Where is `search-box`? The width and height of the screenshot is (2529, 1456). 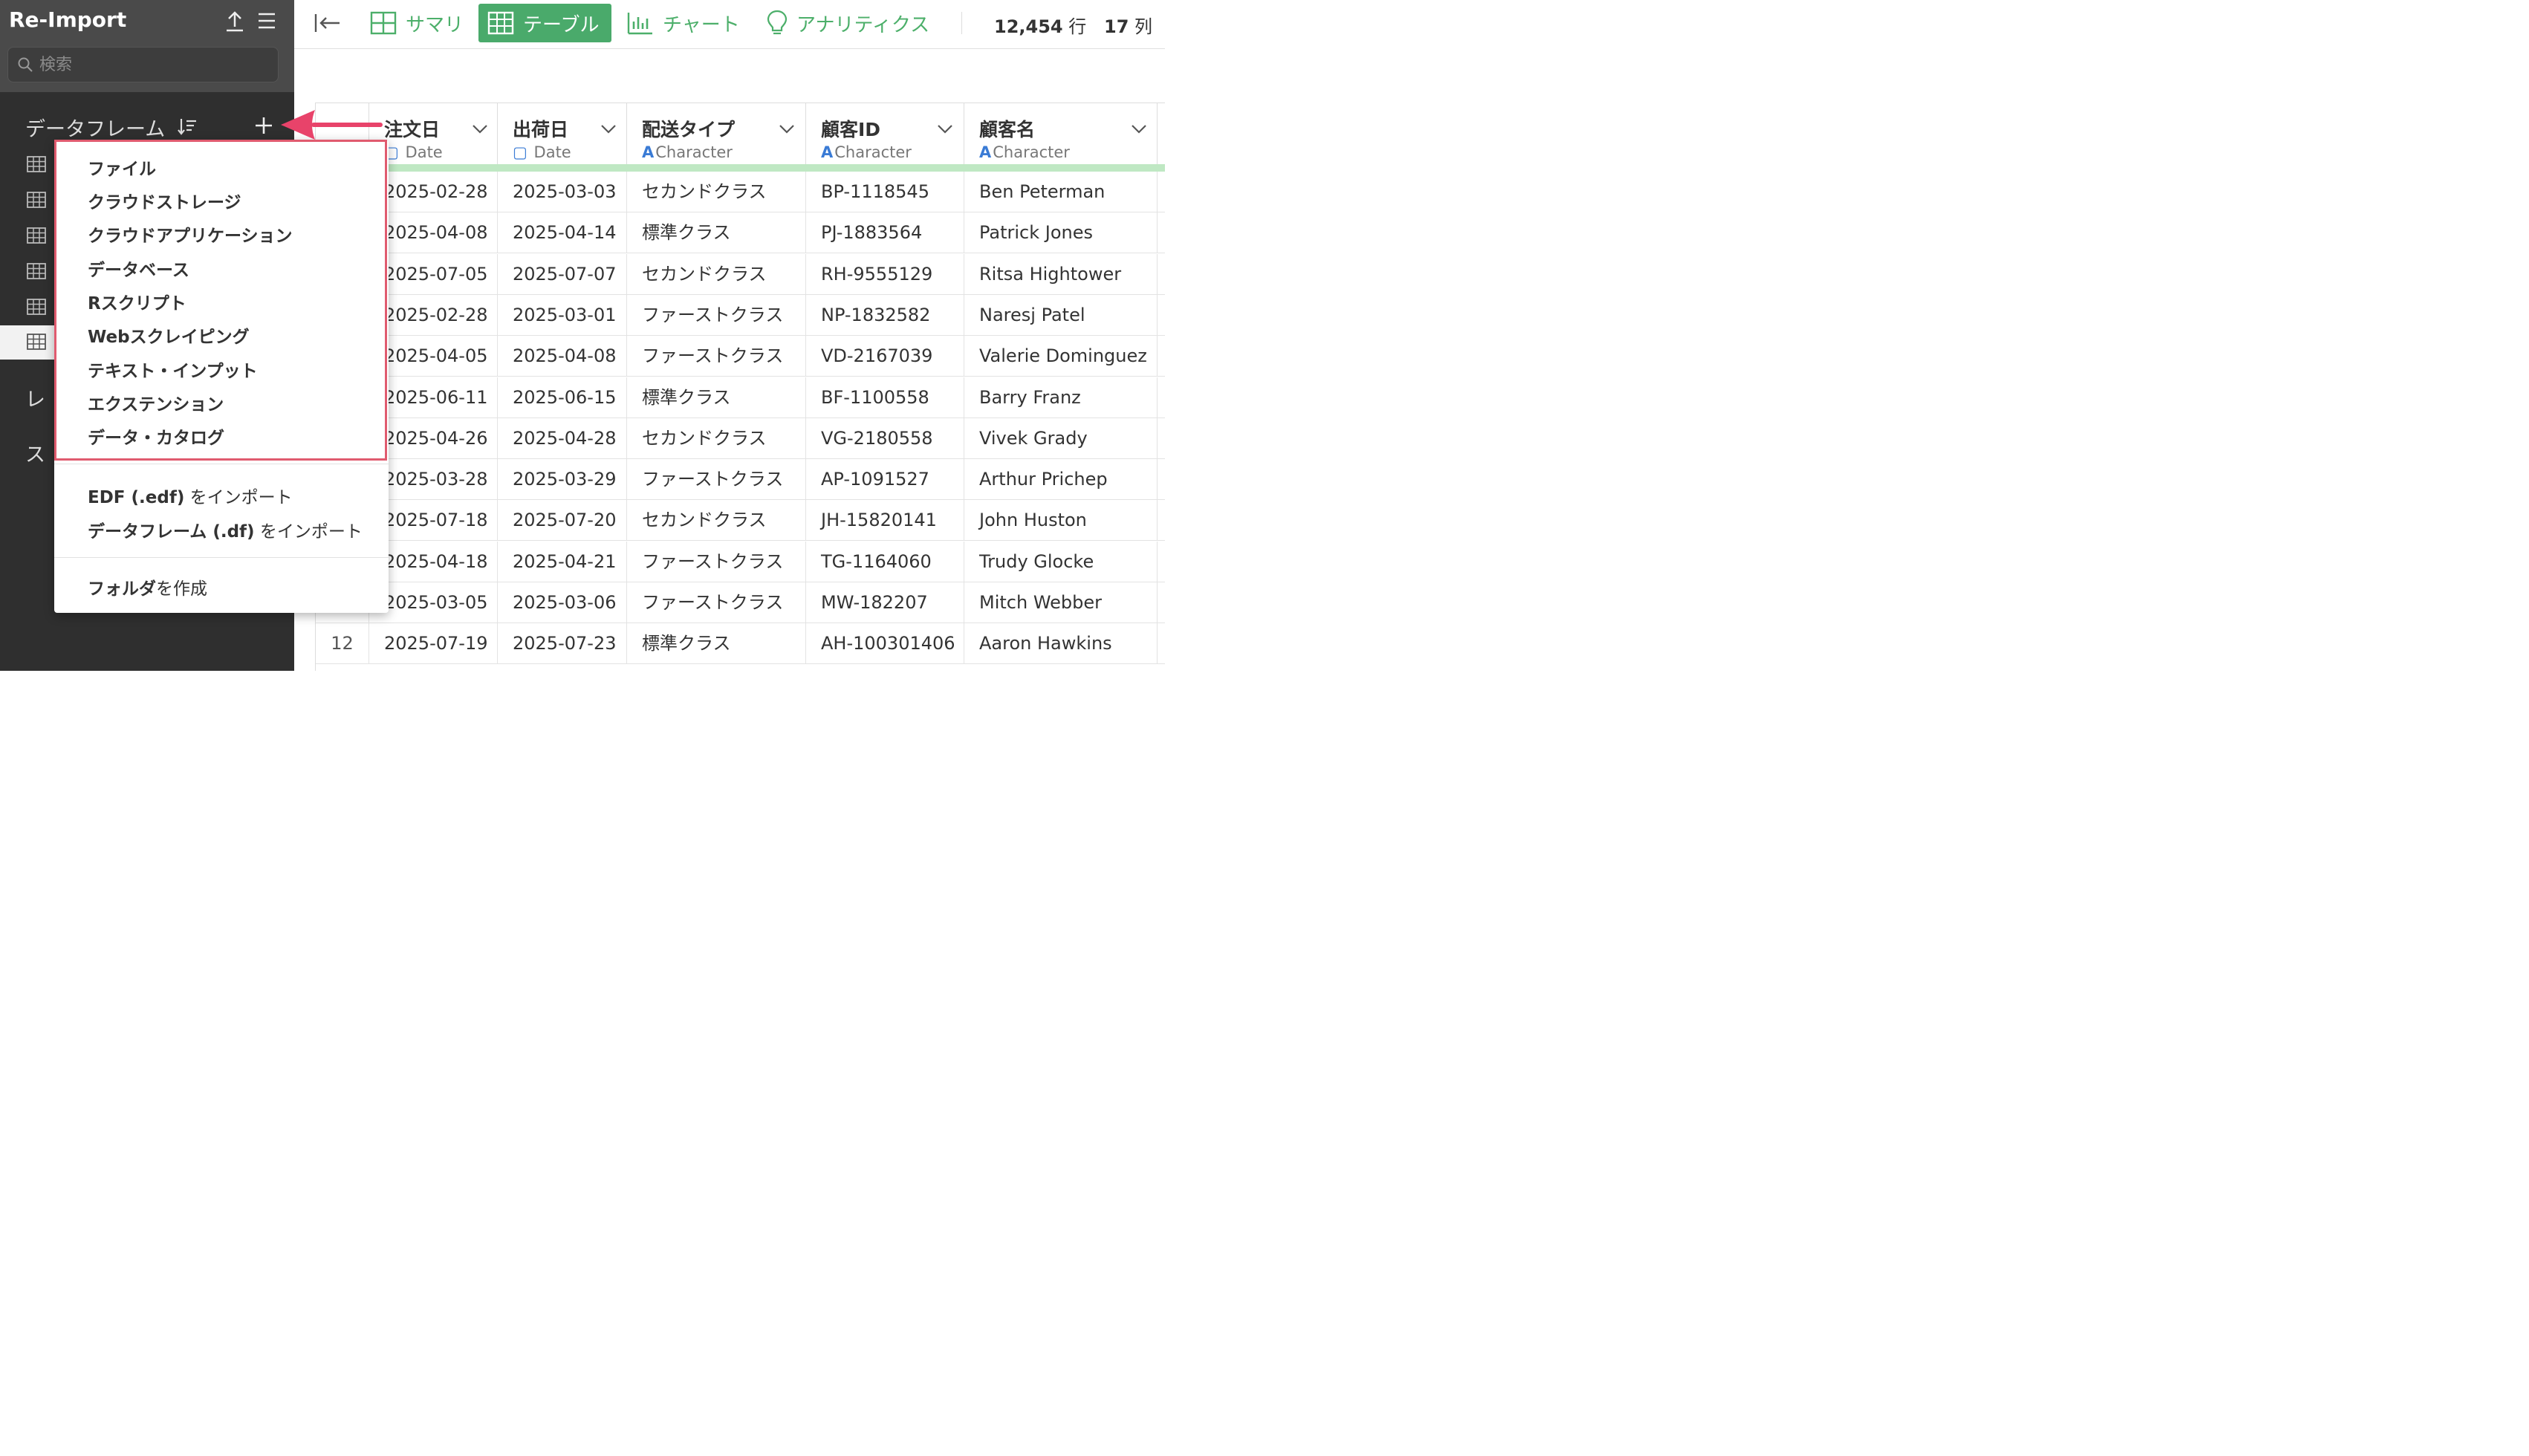
search-box is located at coordinates (143, 64).